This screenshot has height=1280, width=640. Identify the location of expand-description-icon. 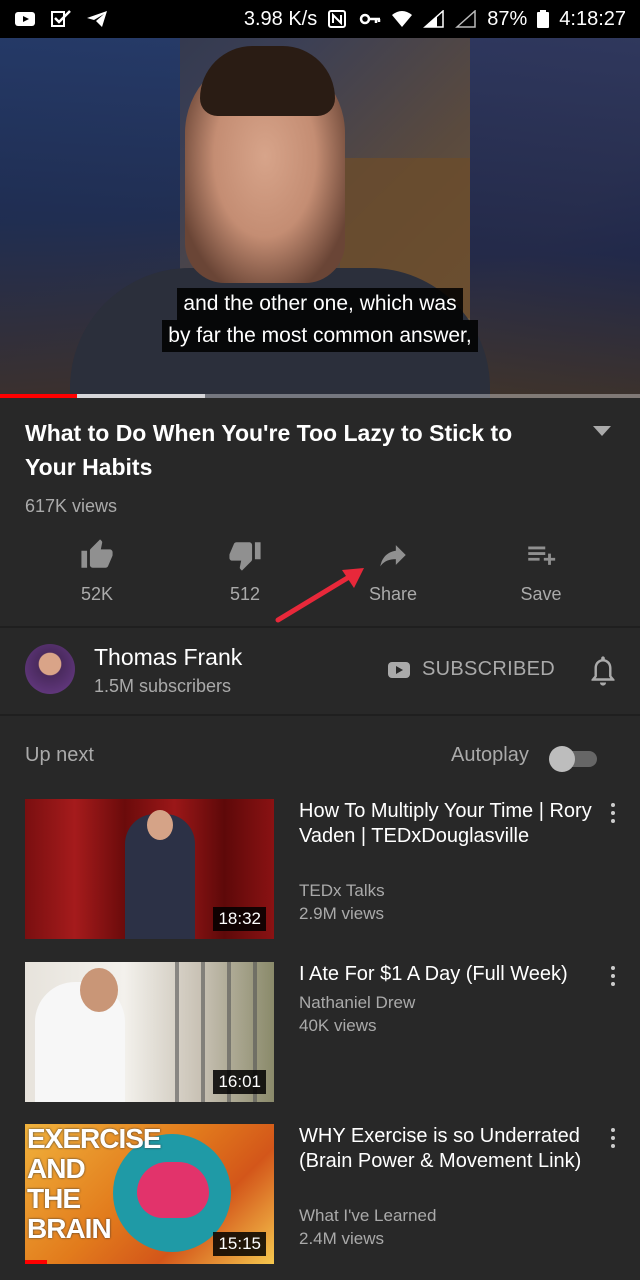
(602, 431).